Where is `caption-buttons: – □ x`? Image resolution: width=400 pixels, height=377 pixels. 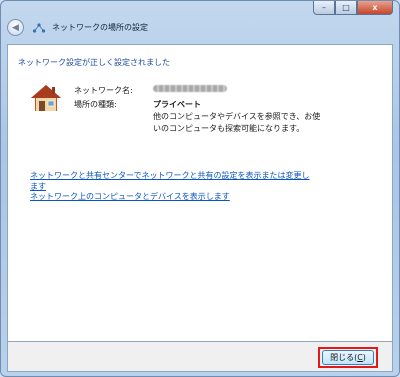 caption-buttons: – □ x is located at coordinates (353, 8).